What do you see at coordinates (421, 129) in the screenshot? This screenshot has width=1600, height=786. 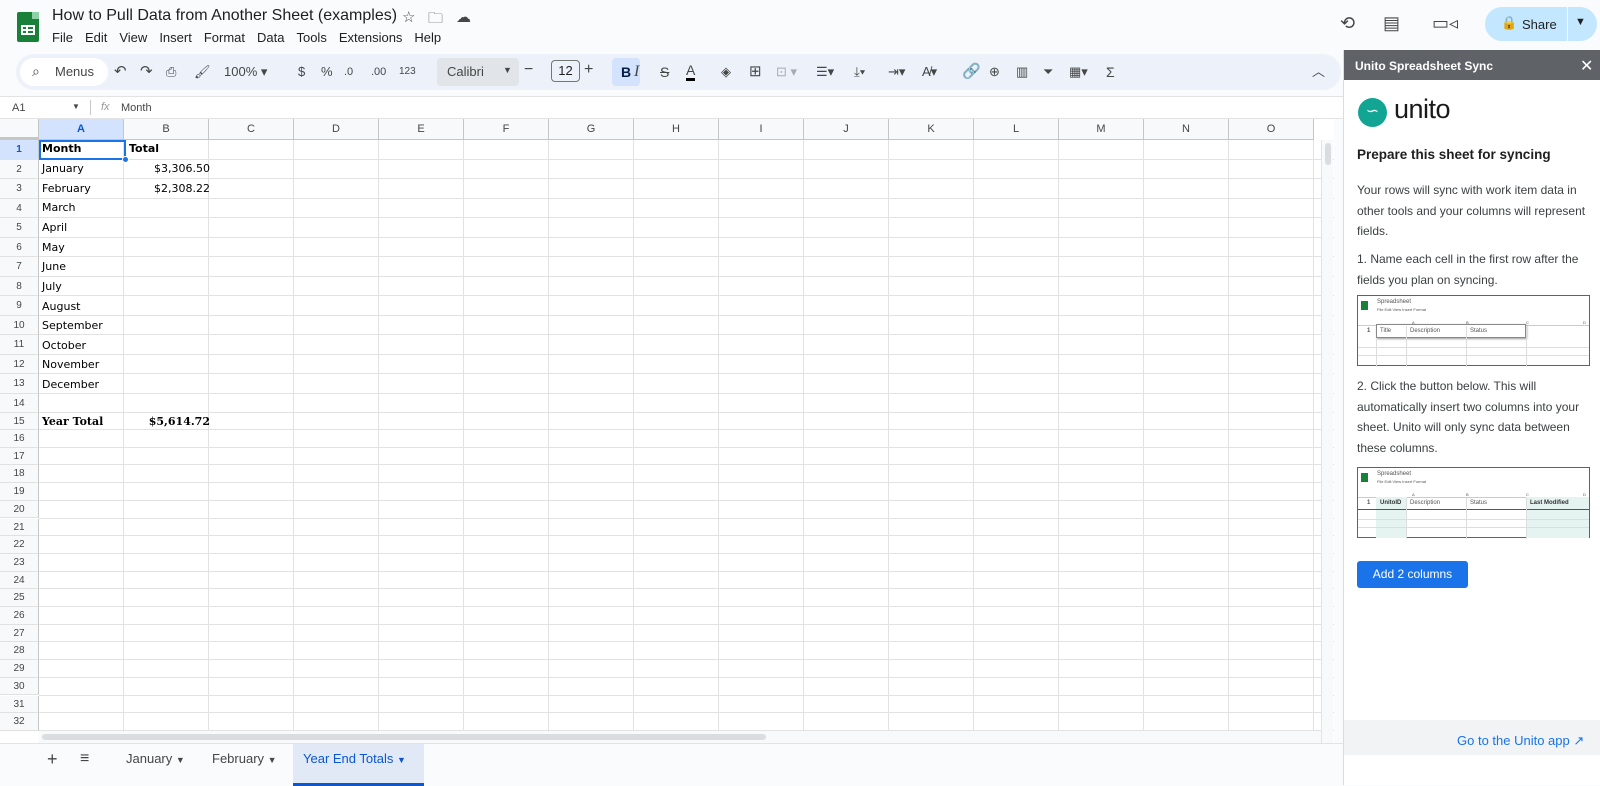 I see `column-header-e: E` at bounding box center [421, 129].